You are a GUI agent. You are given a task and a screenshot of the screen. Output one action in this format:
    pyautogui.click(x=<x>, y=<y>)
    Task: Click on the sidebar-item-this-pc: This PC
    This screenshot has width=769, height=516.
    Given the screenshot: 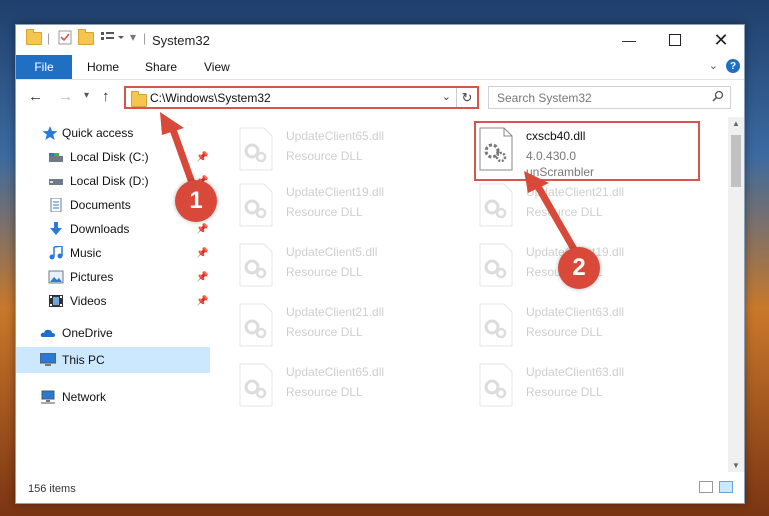 What is the action you would take?
    pyautogui.click(x=113, y=360)
    